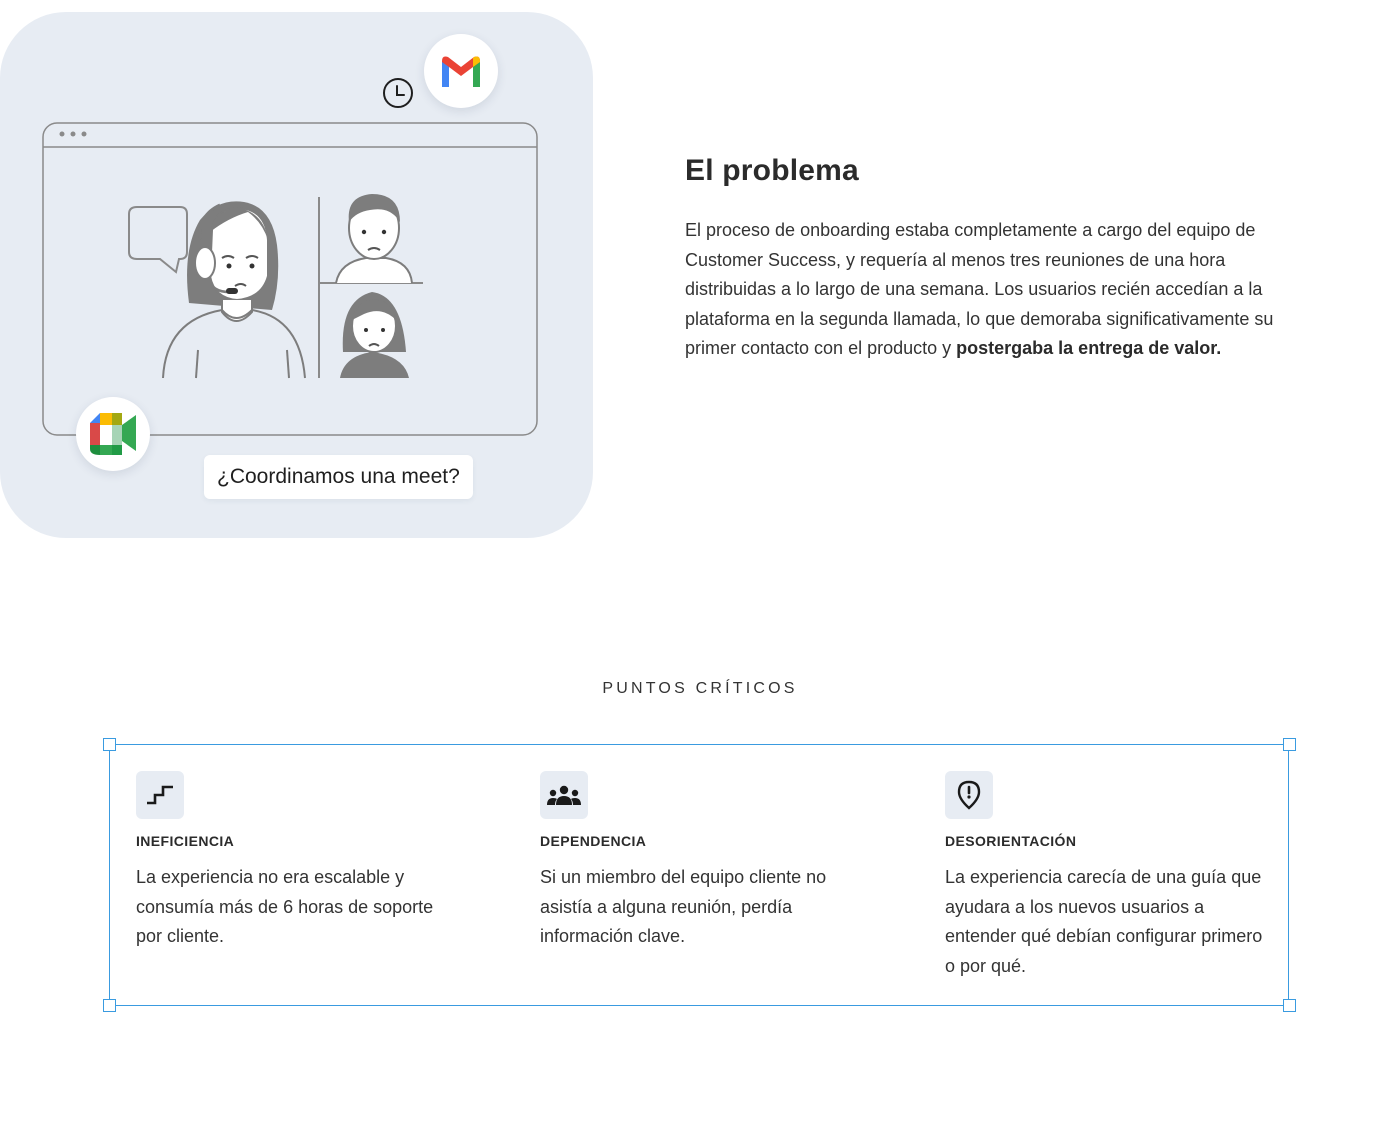 Image resolution: width=1400 pixels, height=1138 pixels. I want to click on gmail-icon, so click(461, 71).